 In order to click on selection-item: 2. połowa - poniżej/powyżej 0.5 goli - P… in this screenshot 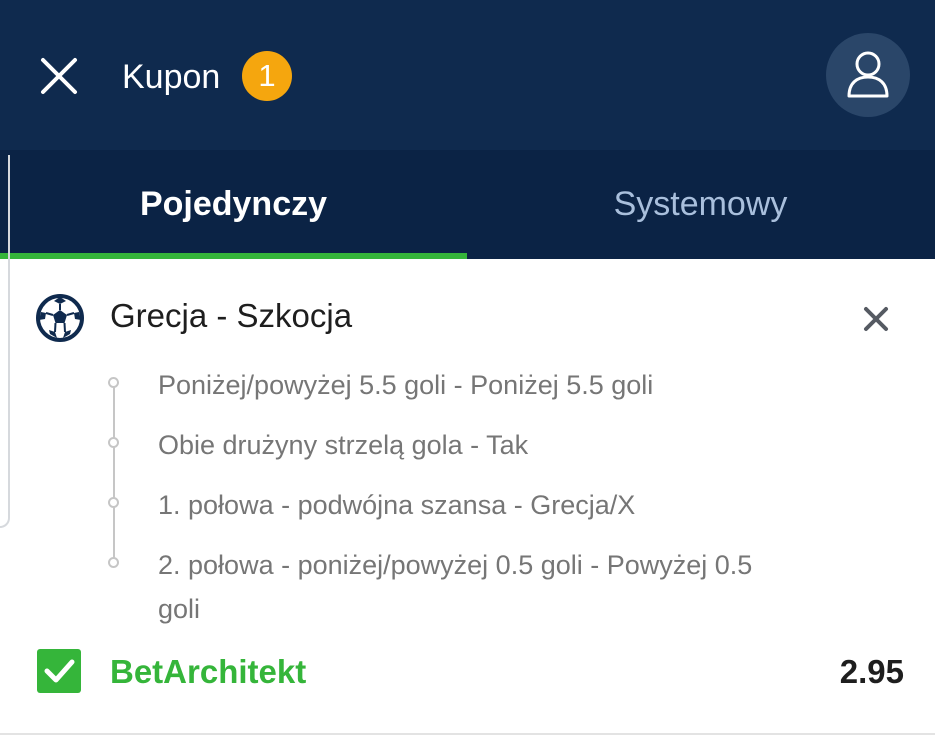, I will do `click(455, 587)`.